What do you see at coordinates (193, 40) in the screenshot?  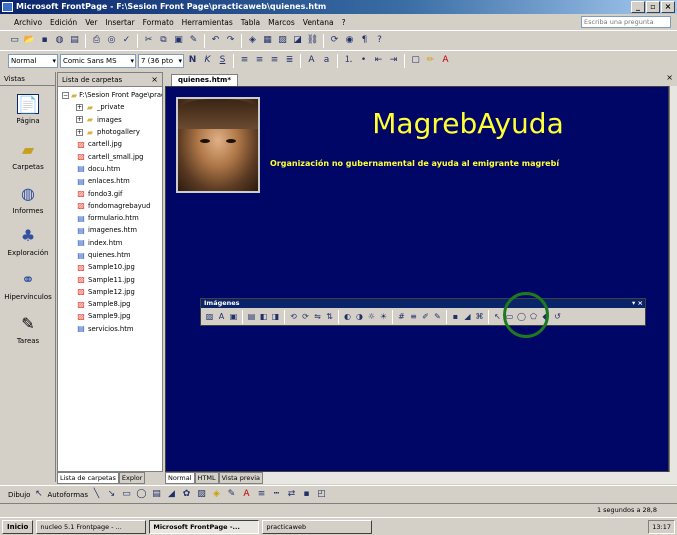 I see `format-painter-icon: ✎` at bounding box center [193, 40].